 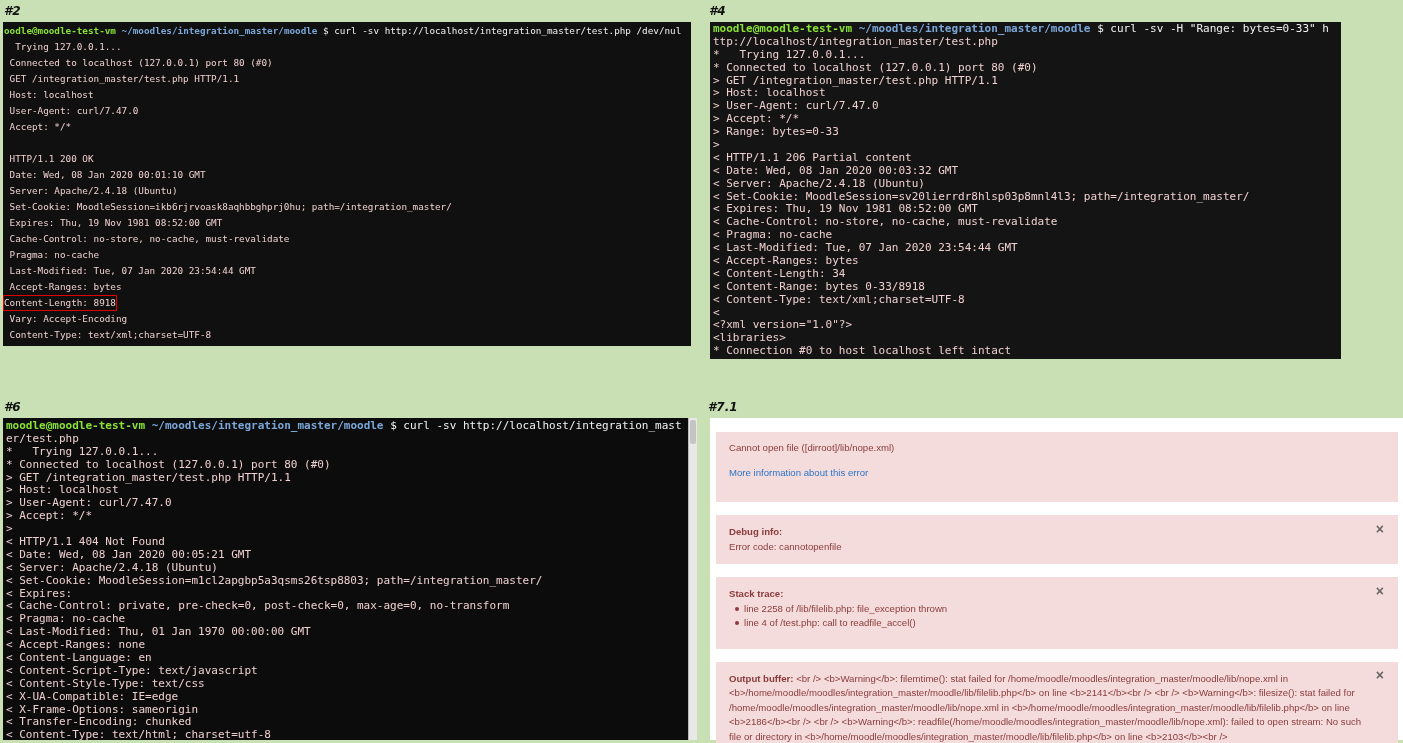 I want to click on alert-title: Stack trace:, so click(x=757, y=594).